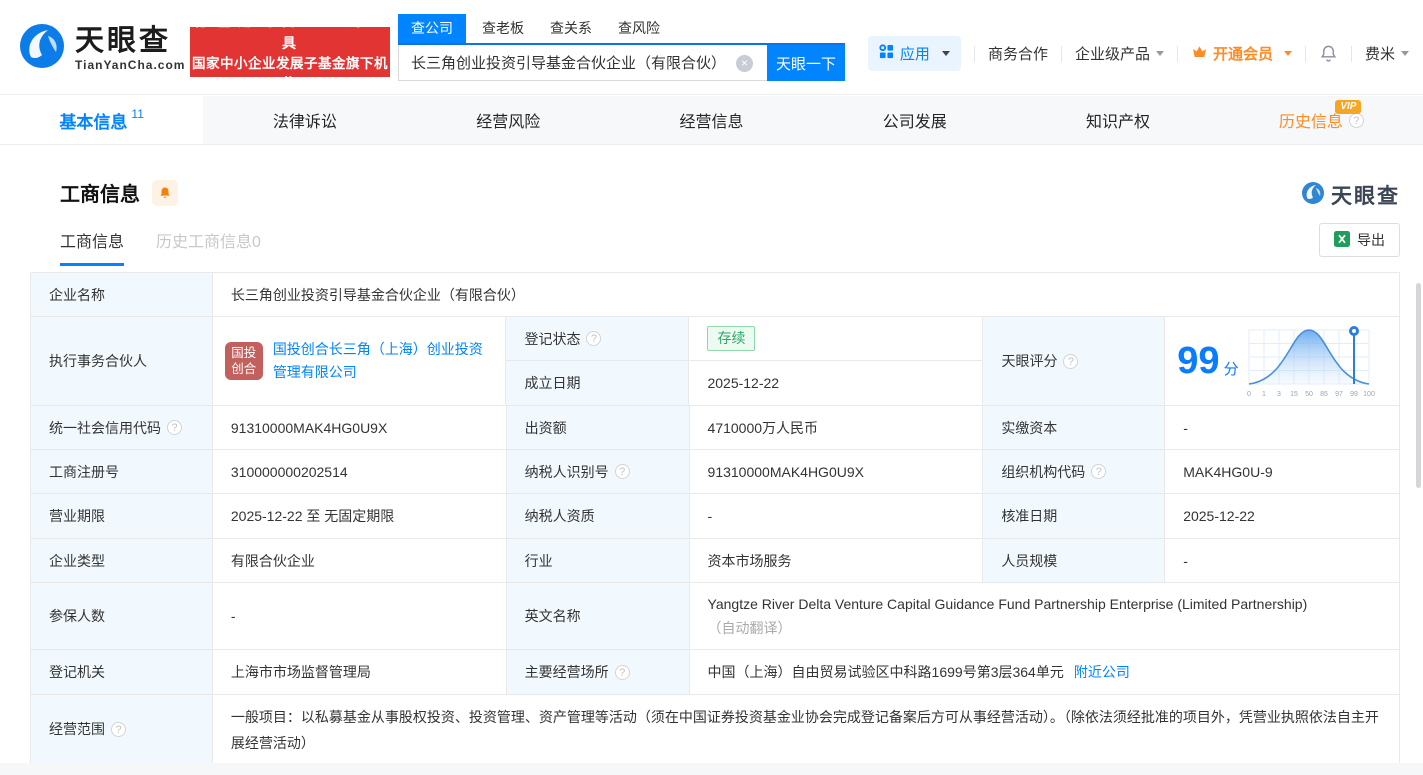  I want to click on search-tab-relation: 查关系, so click(571, 28).